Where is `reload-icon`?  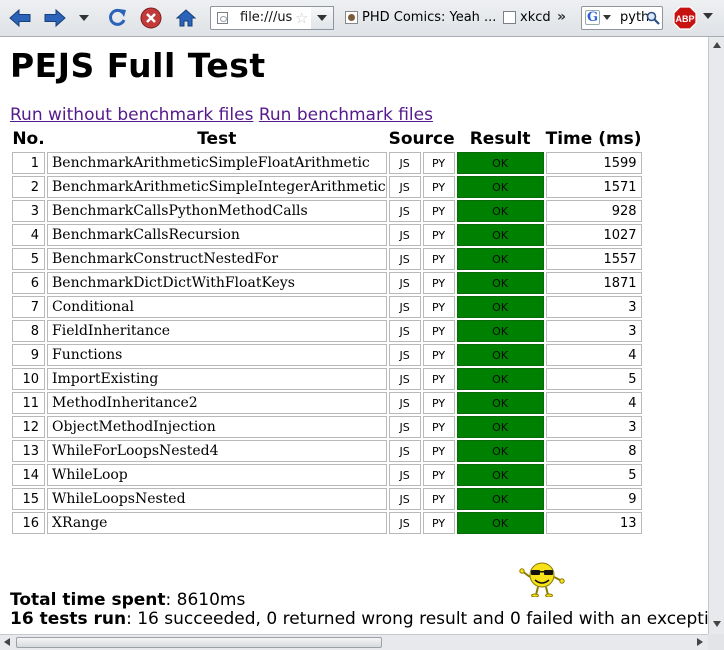 reload-icon is located at coordinates (117, 17).